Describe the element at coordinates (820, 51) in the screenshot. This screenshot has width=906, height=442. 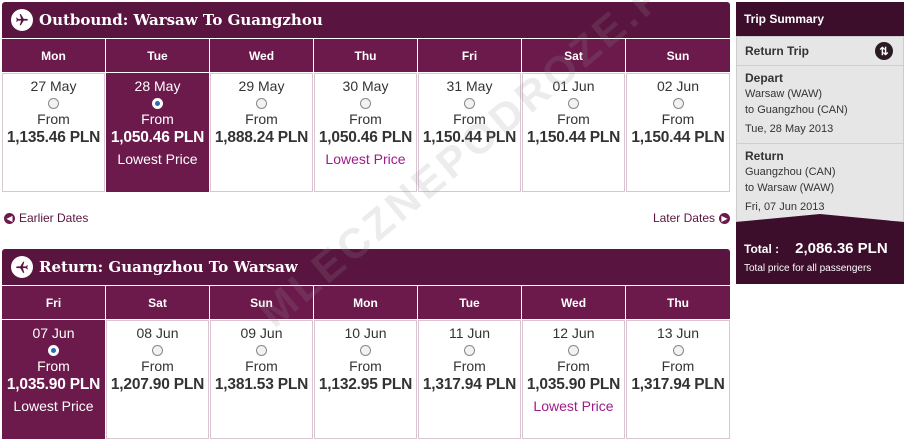
I see `trip-type: Return Trip ⇅` at that location.